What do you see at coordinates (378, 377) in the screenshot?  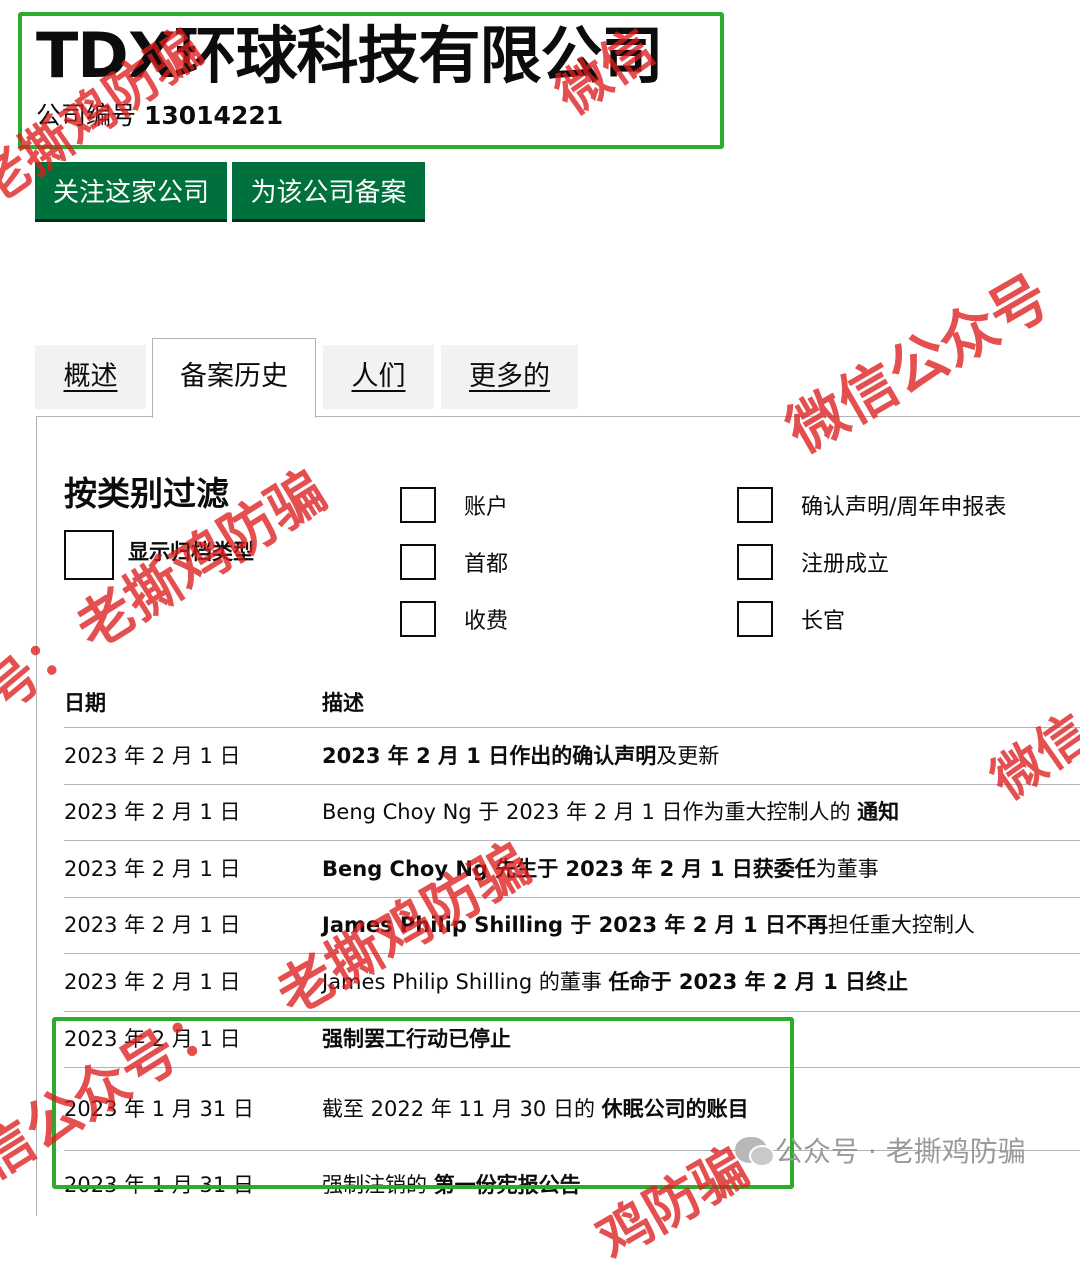 I see `tab-people: 人们` at bounding box center [378, 377].